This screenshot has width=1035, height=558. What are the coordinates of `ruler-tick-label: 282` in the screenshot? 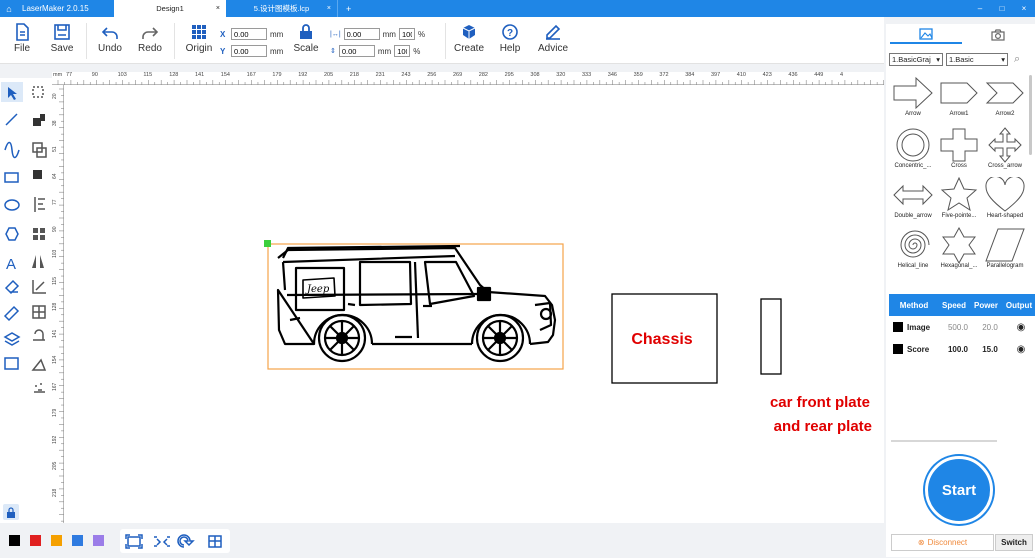 It's located at (483, 75).